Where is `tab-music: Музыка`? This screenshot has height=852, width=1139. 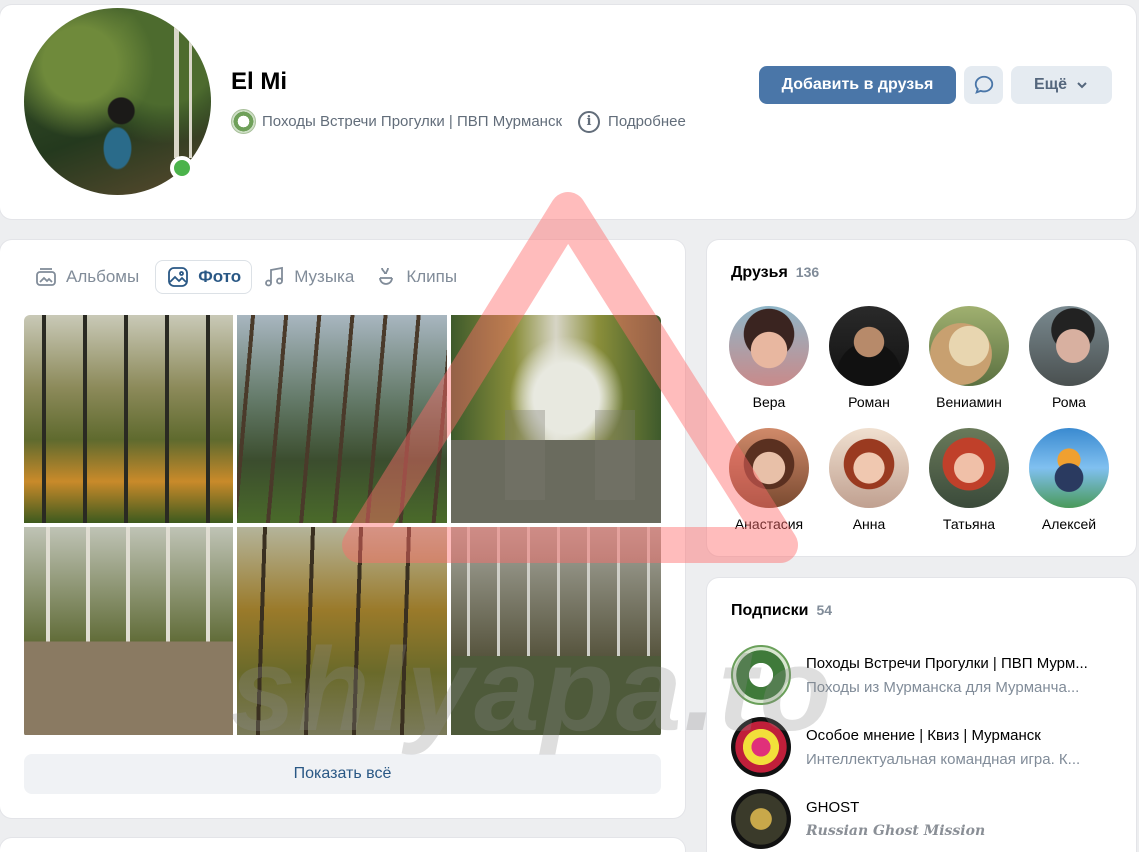
tab-music: Музыка is located at coordinates (311, 277).